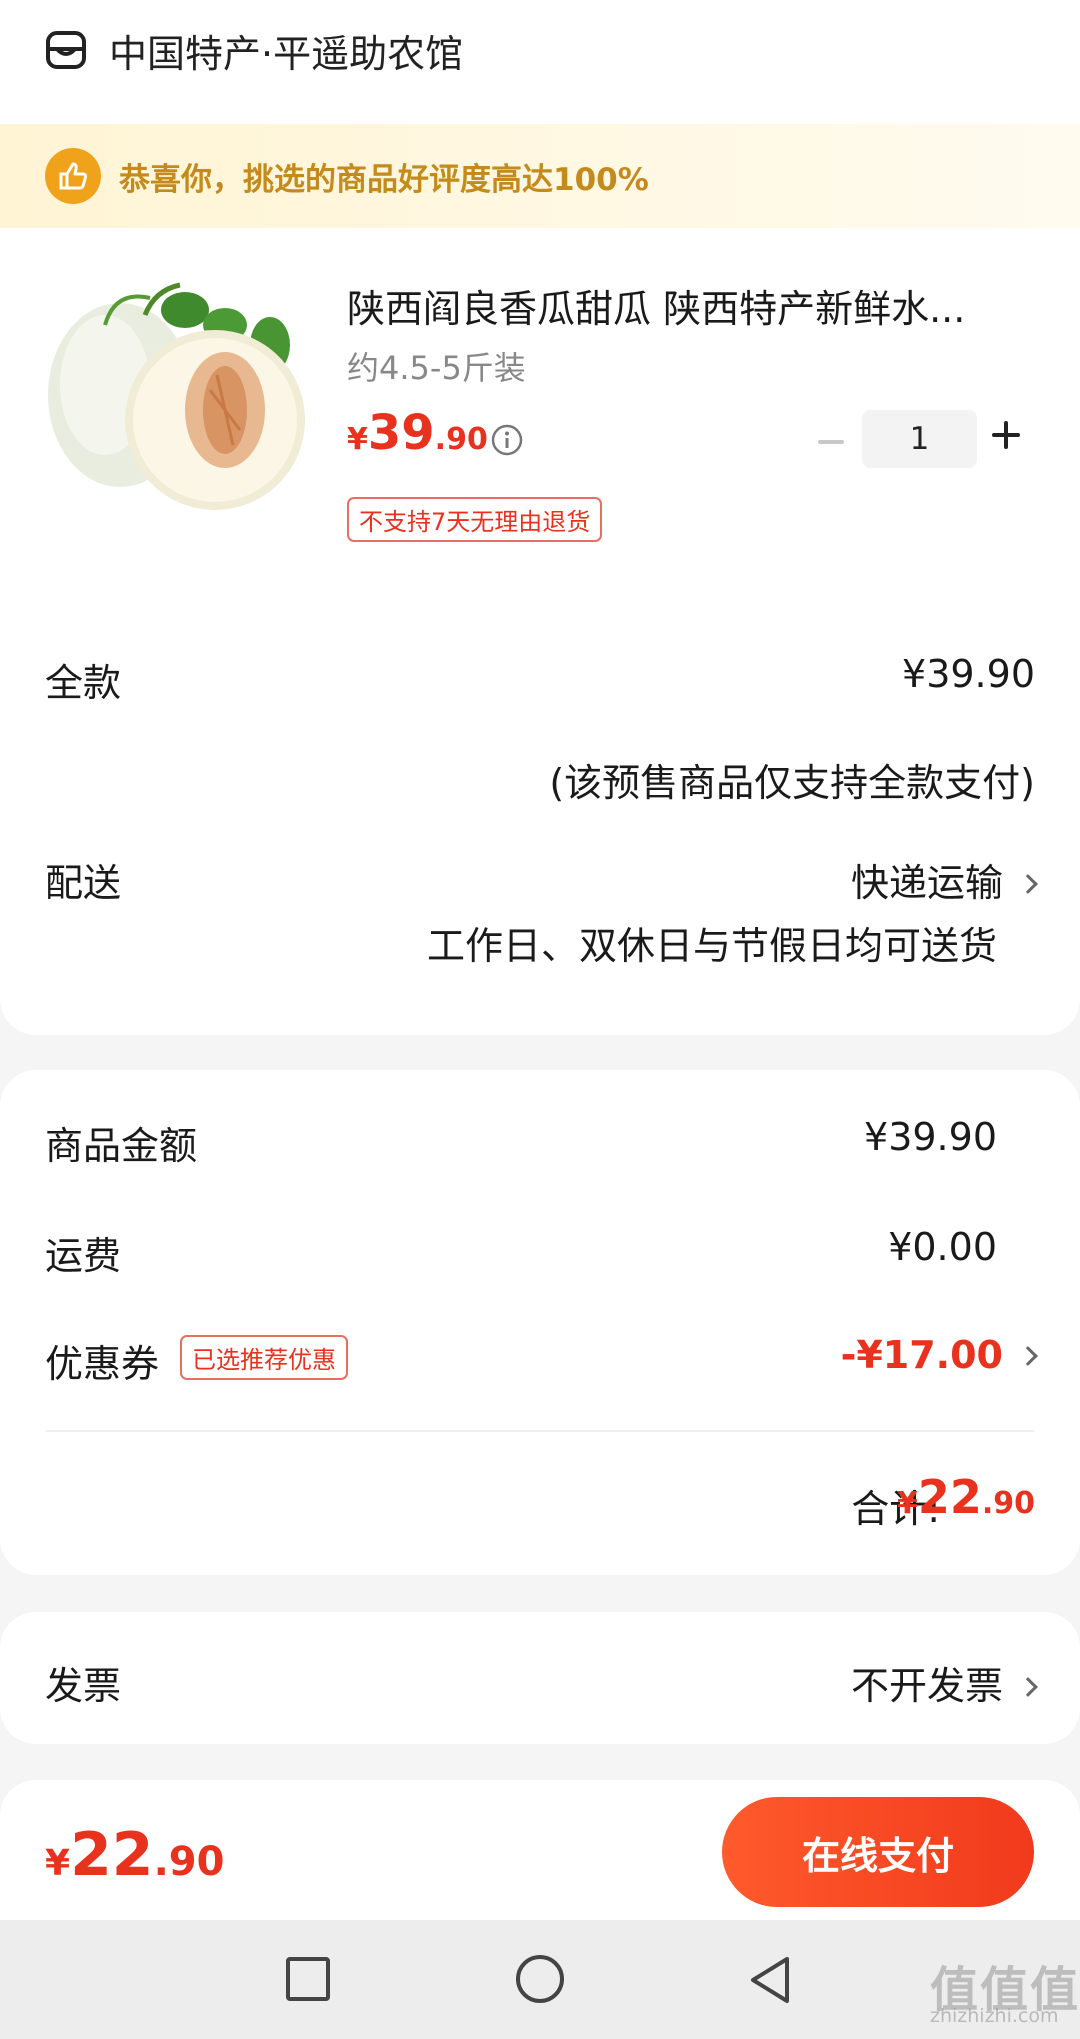  What do you see at coordinates (73, 176) in the screenshot?
I see `thumbs-up-icon` at bounding box center [73, 176].